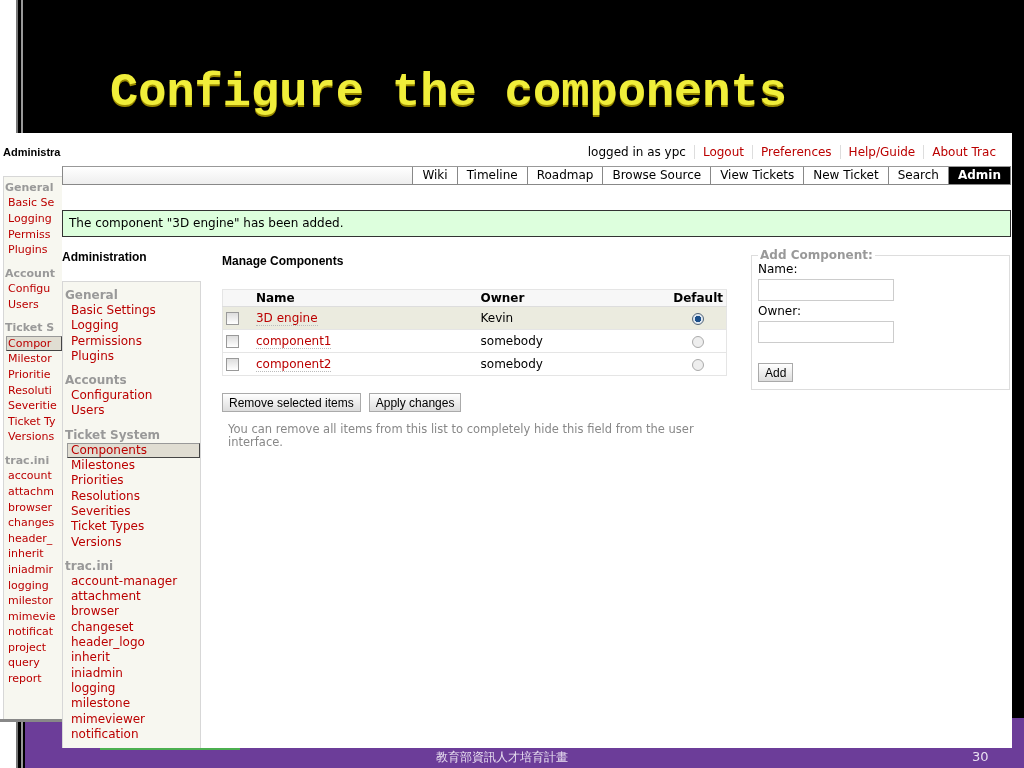 The height and width of the screenshot is (768, 1024). Describe the element at coordinates (96, 381) in the screenshot. I see `section-heading: Accounts` at that location.